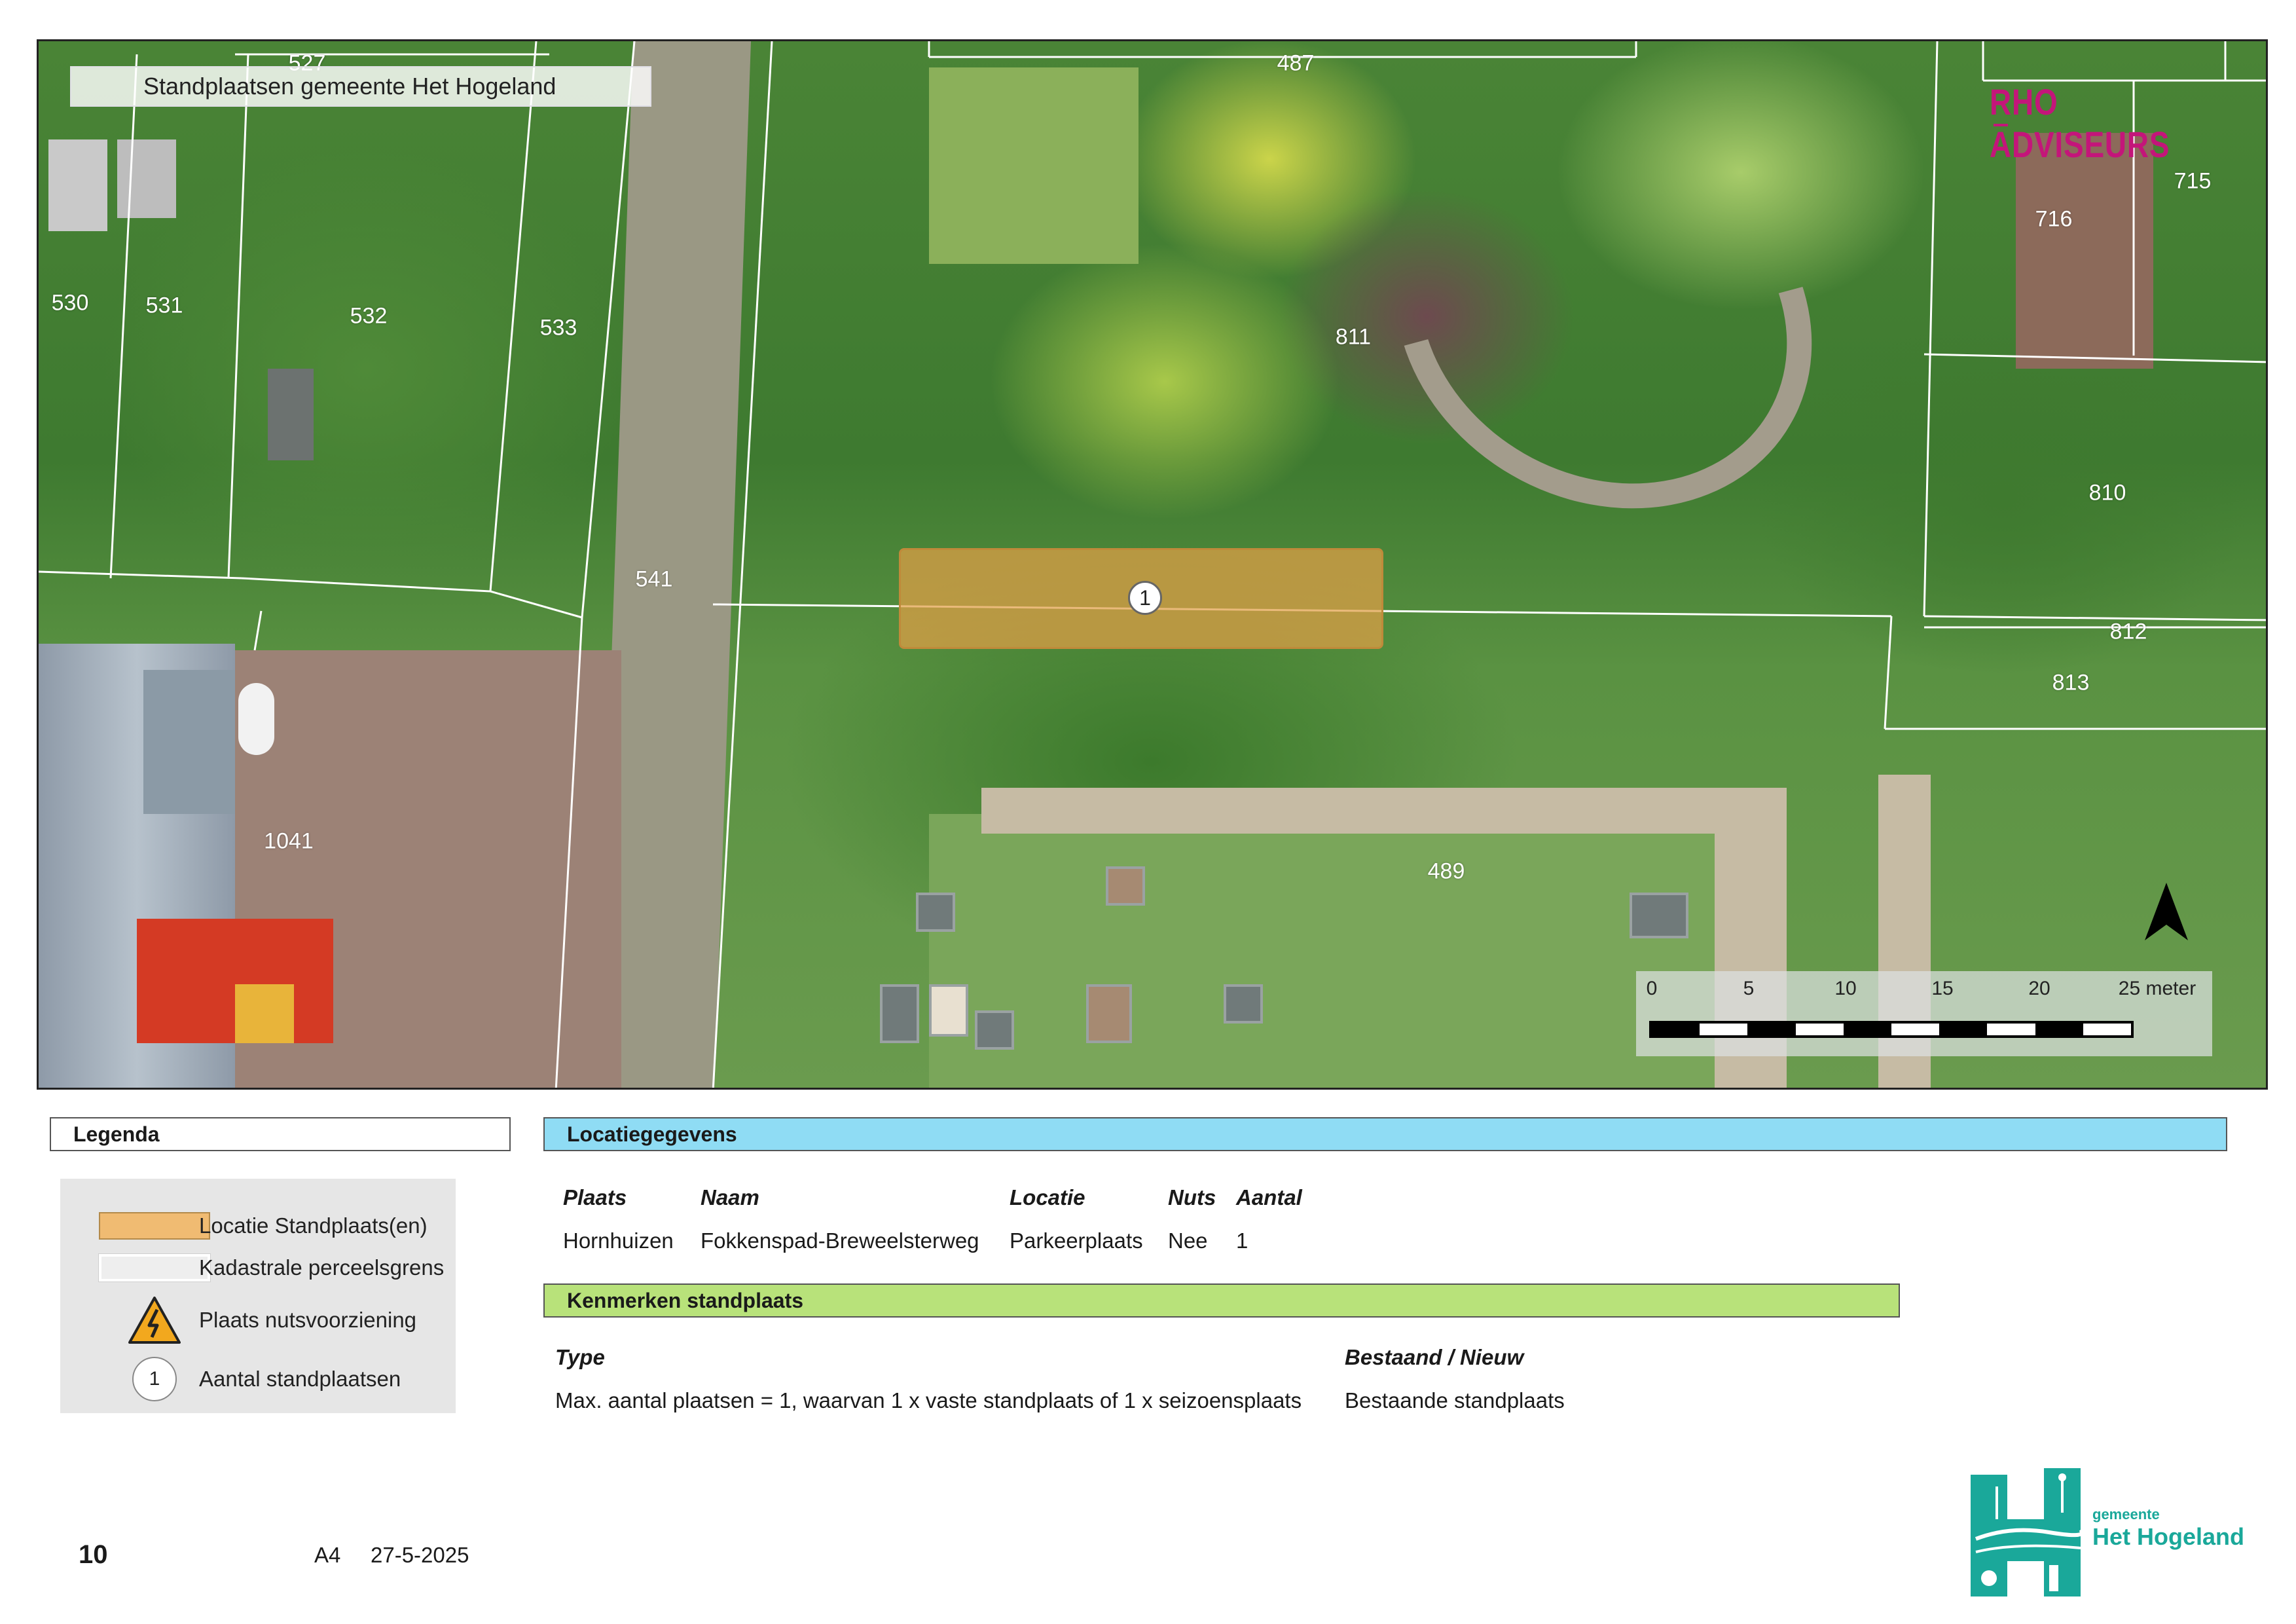 This screenshot has height=1624, width=2296. What do you see at coordinates (1942, 988) in the screenshot?
I see `scale-label: 15` at bounding box center [1942, 988].